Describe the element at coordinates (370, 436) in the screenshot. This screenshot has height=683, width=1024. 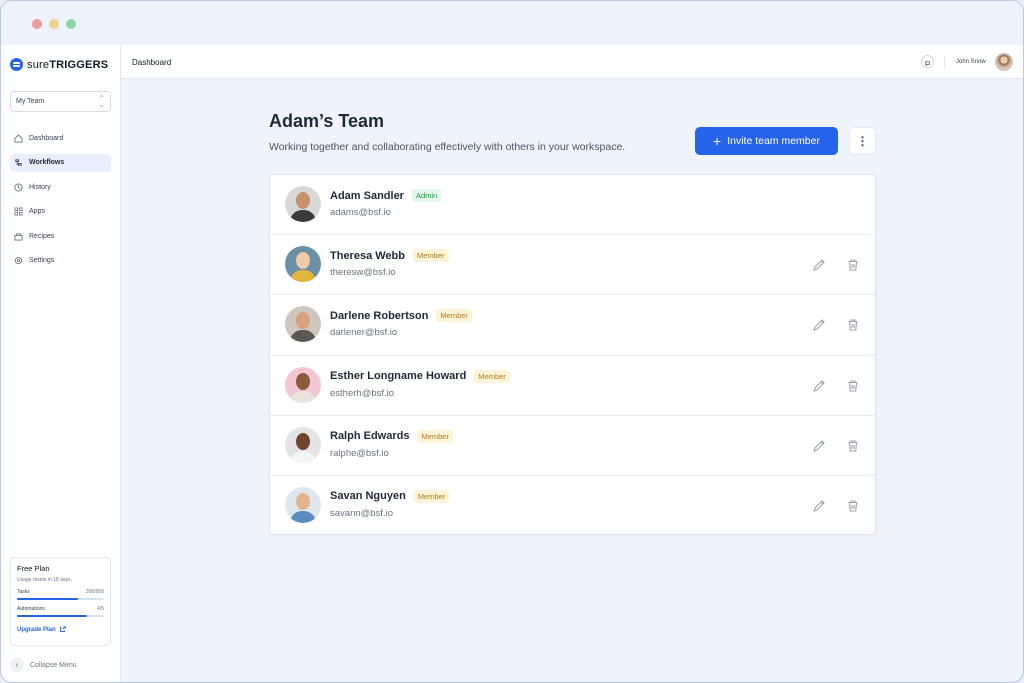
I see `member-name: Ralph Edwards` at that location.